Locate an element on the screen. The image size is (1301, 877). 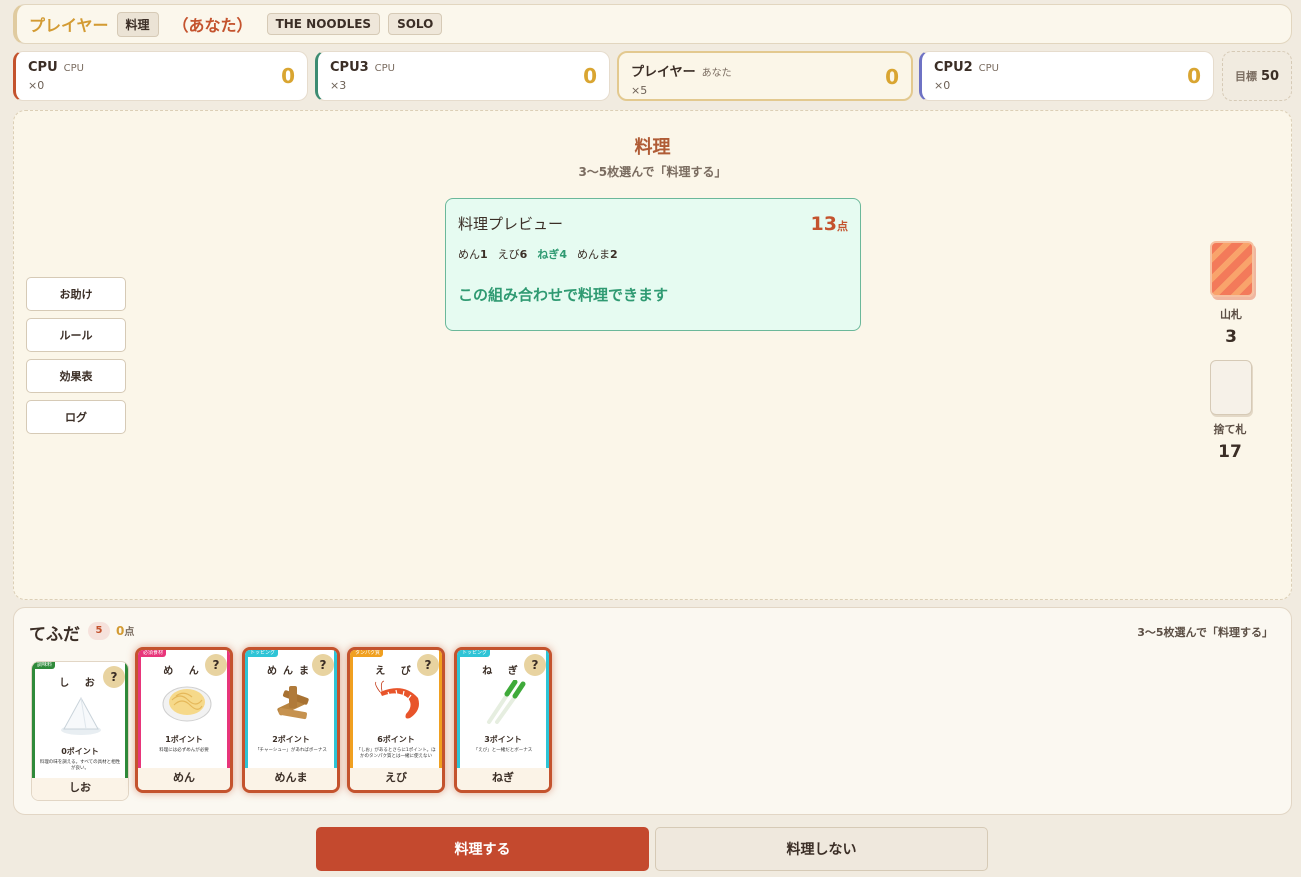
menma-icon is located at coordinates (293, 703).